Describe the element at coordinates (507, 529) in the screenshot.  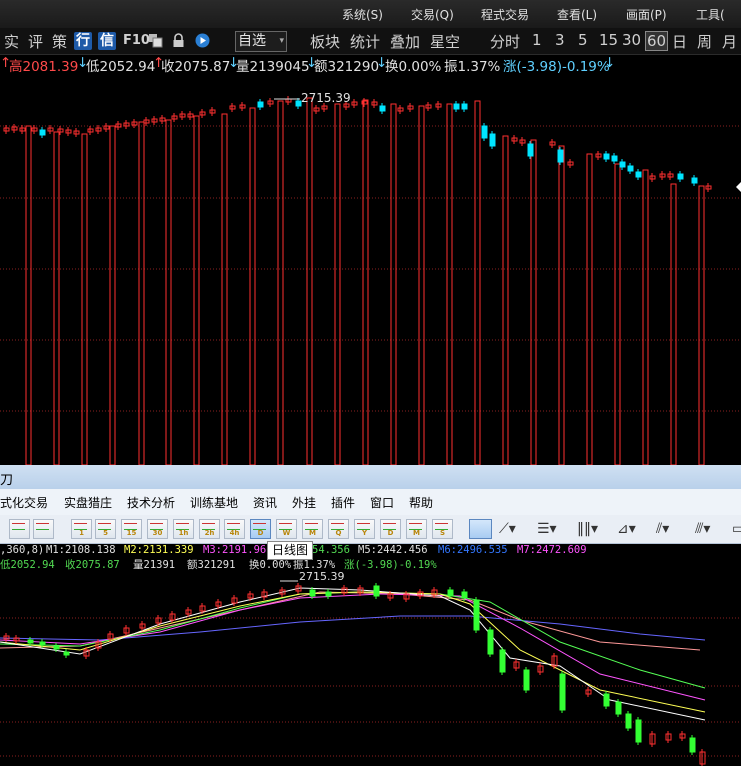
I see `trendline-icon: ⟋▾` at that location.